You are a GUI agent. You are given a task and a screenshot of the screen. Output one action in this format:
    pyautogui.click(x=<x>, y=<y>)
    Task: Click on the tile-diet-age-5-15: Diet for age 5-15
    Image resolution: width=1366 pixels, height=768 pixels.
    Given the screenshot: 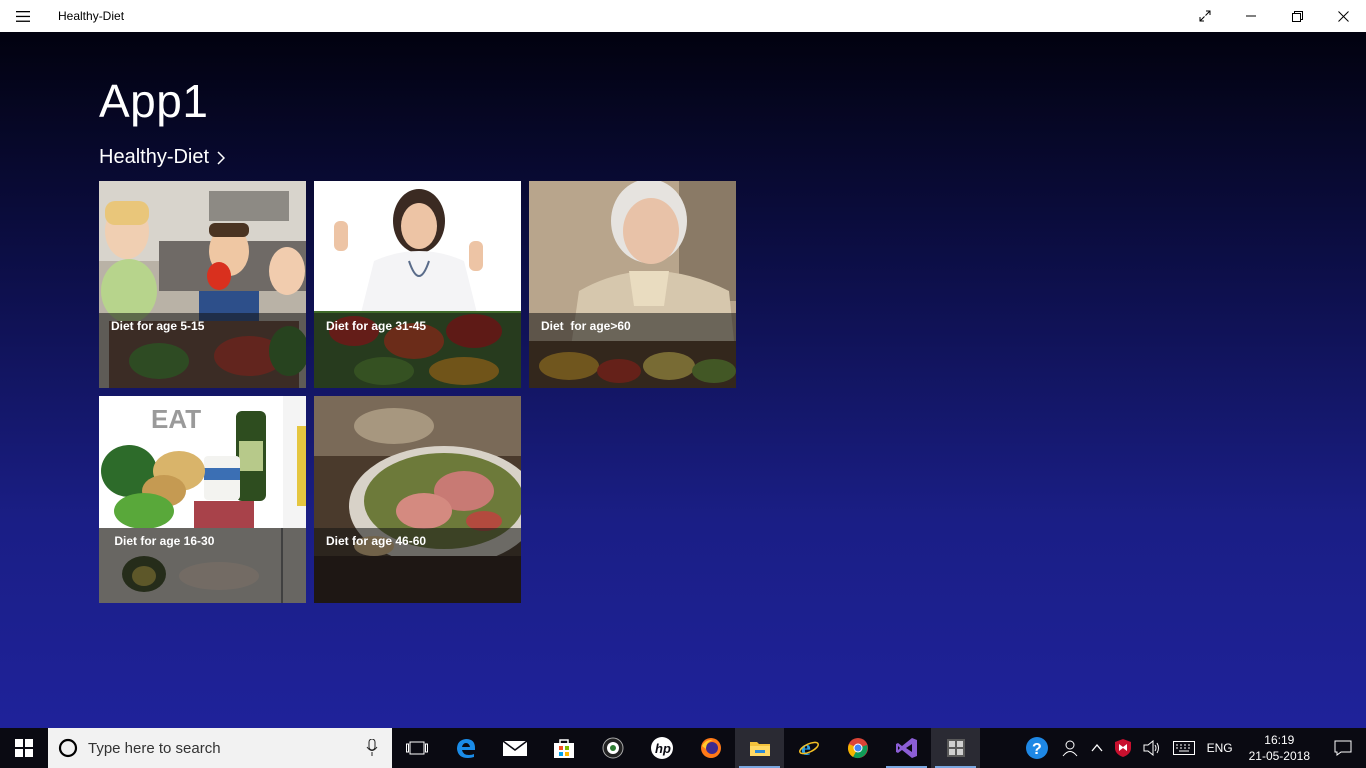 What is the action you would take?
    pyautogui.click(x=202, y=284)
    